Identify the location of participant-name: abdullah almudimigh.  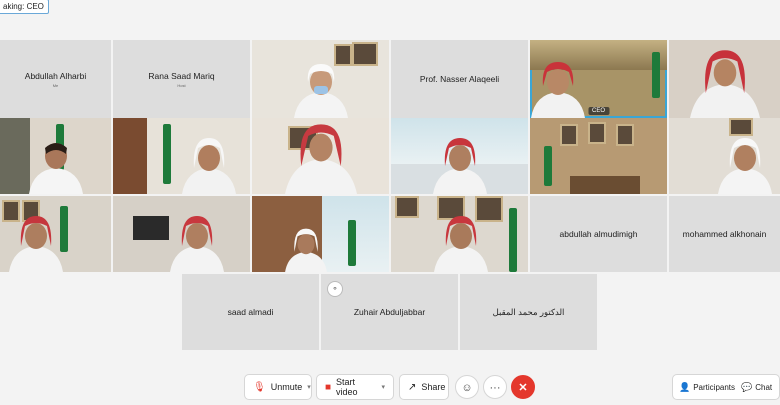
(598, 234).